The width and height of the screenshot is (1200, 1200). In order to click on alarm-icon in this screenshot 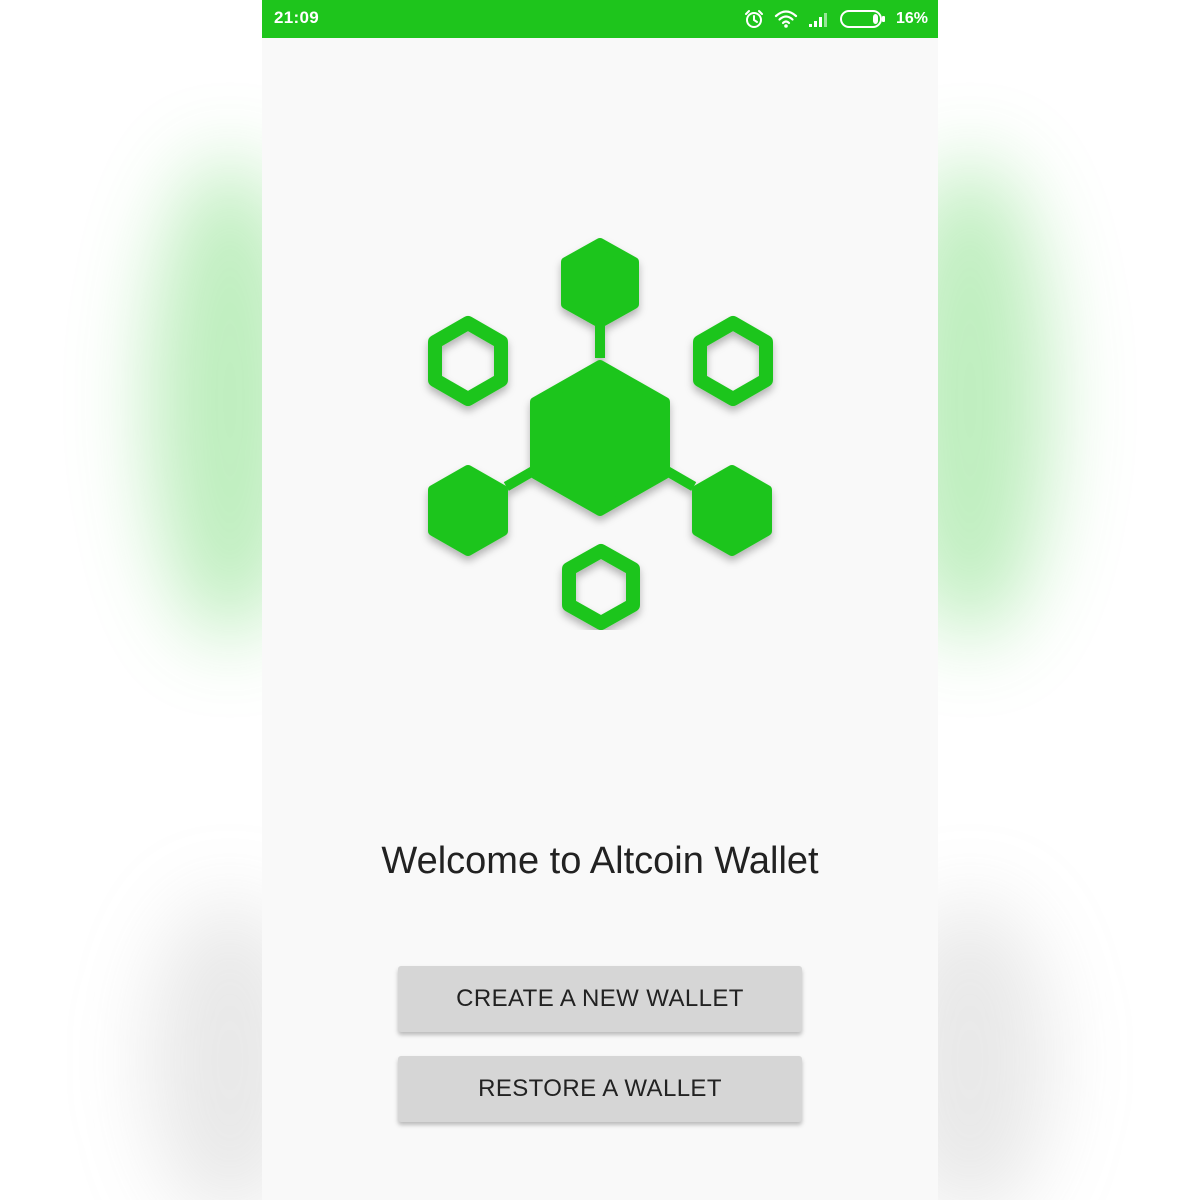, I will do `click(754, 19)`.